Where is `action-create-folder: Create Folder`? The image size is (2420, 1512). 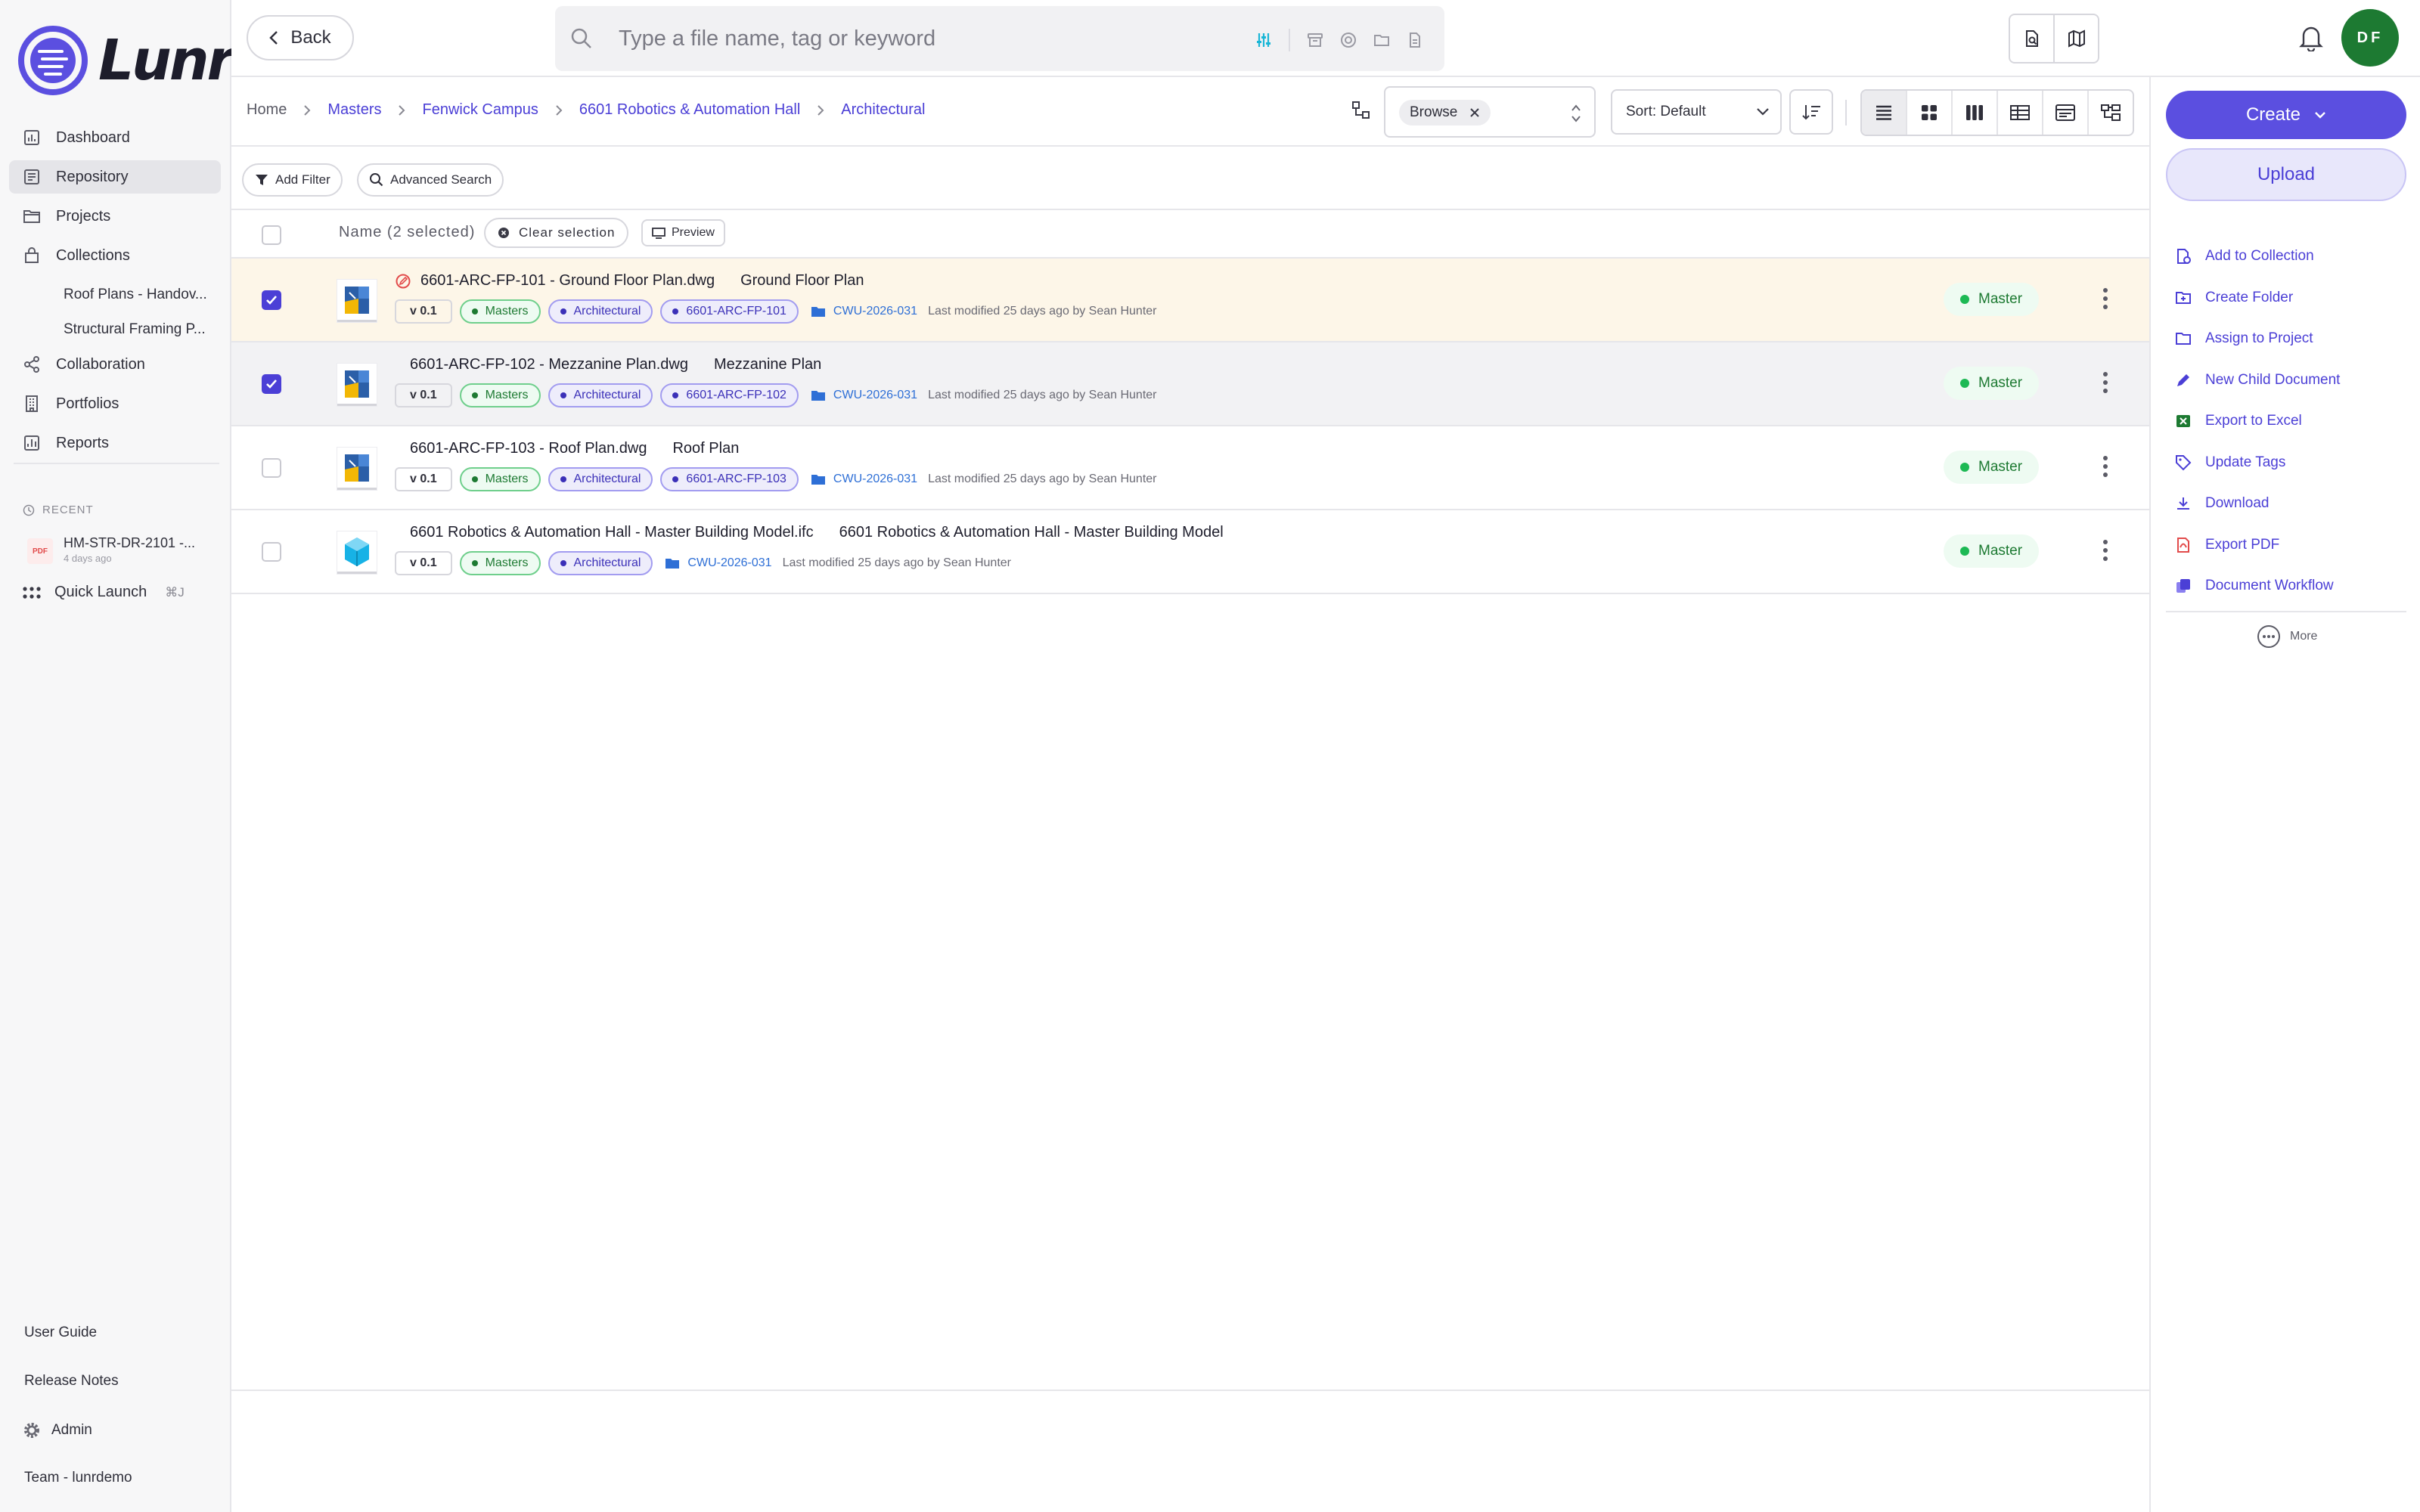
action-create-folder: Create Folder is located at coordinates (2257, 298).